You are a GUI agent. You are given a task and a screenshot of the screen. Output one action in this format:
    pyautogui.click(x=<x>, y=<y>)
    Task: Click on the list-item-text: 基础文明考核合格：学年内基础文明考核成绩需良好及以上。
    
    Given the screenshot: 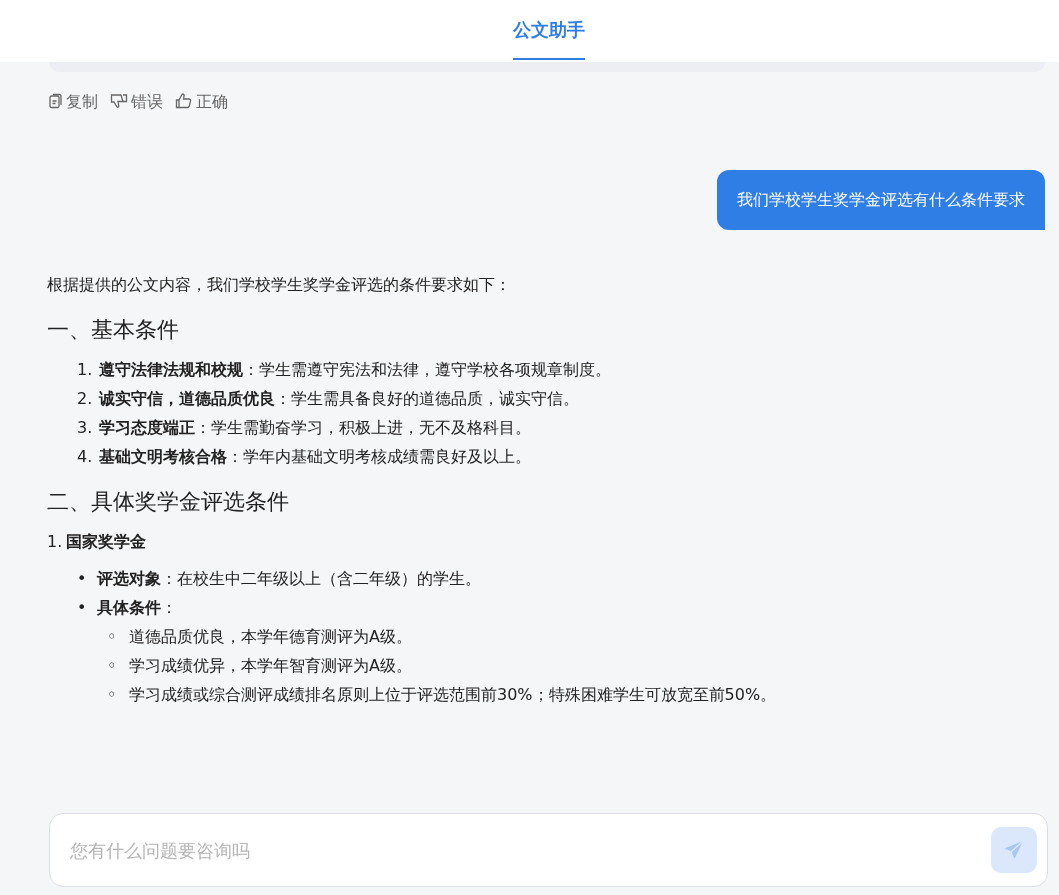 What is the action you would take?
    pyautogui.click(x=315, y=457)
    